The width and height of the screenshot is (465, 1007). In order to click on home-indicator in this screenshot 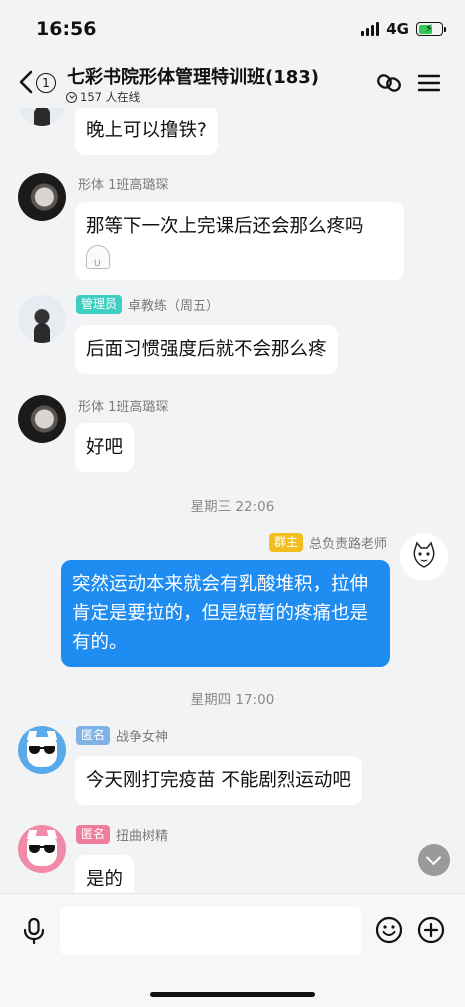, I will do `click(232, 994)`.